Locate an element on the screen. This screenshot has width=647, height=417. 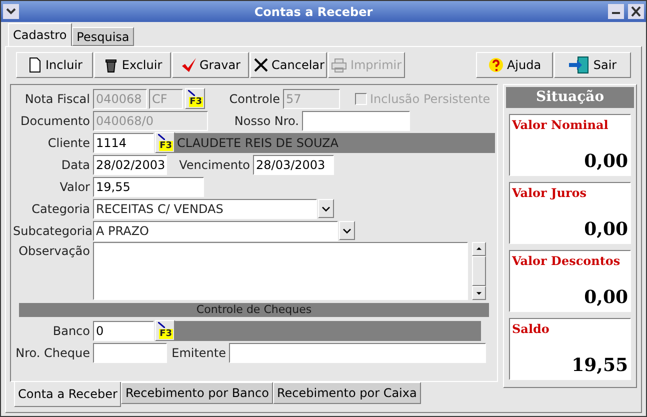
scroll-down-icon is located at coordinates (479, 293).